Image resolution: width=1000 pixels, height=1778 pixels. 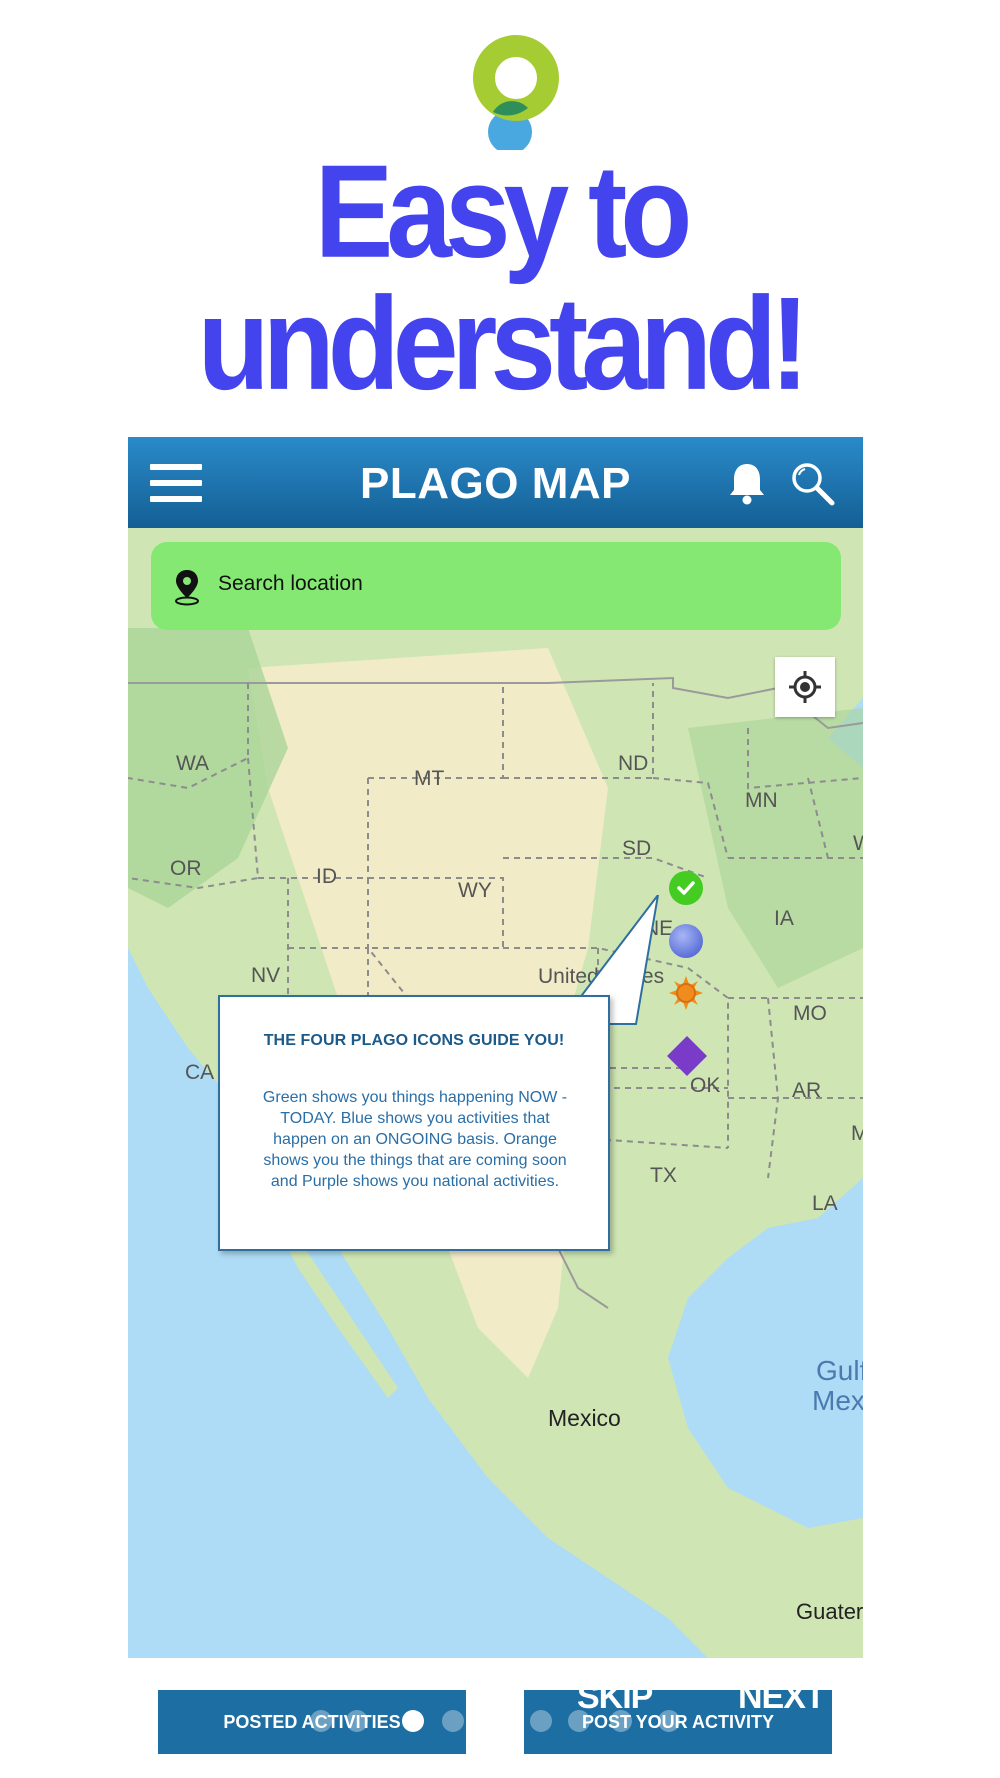 What do you see at coordinates (326, 876) in the screenshot?
I see `map-label-id: ID` at bounding box center [326, 876].